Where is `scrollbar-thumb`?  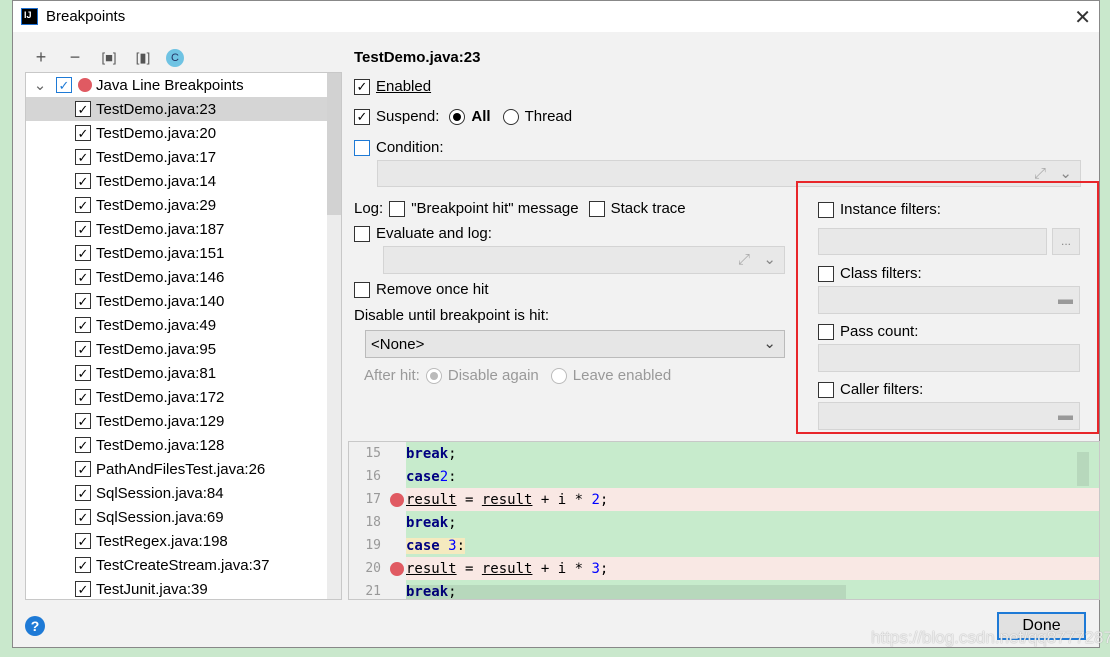
scrollbar-thumb is located at coordinates (334, 144).